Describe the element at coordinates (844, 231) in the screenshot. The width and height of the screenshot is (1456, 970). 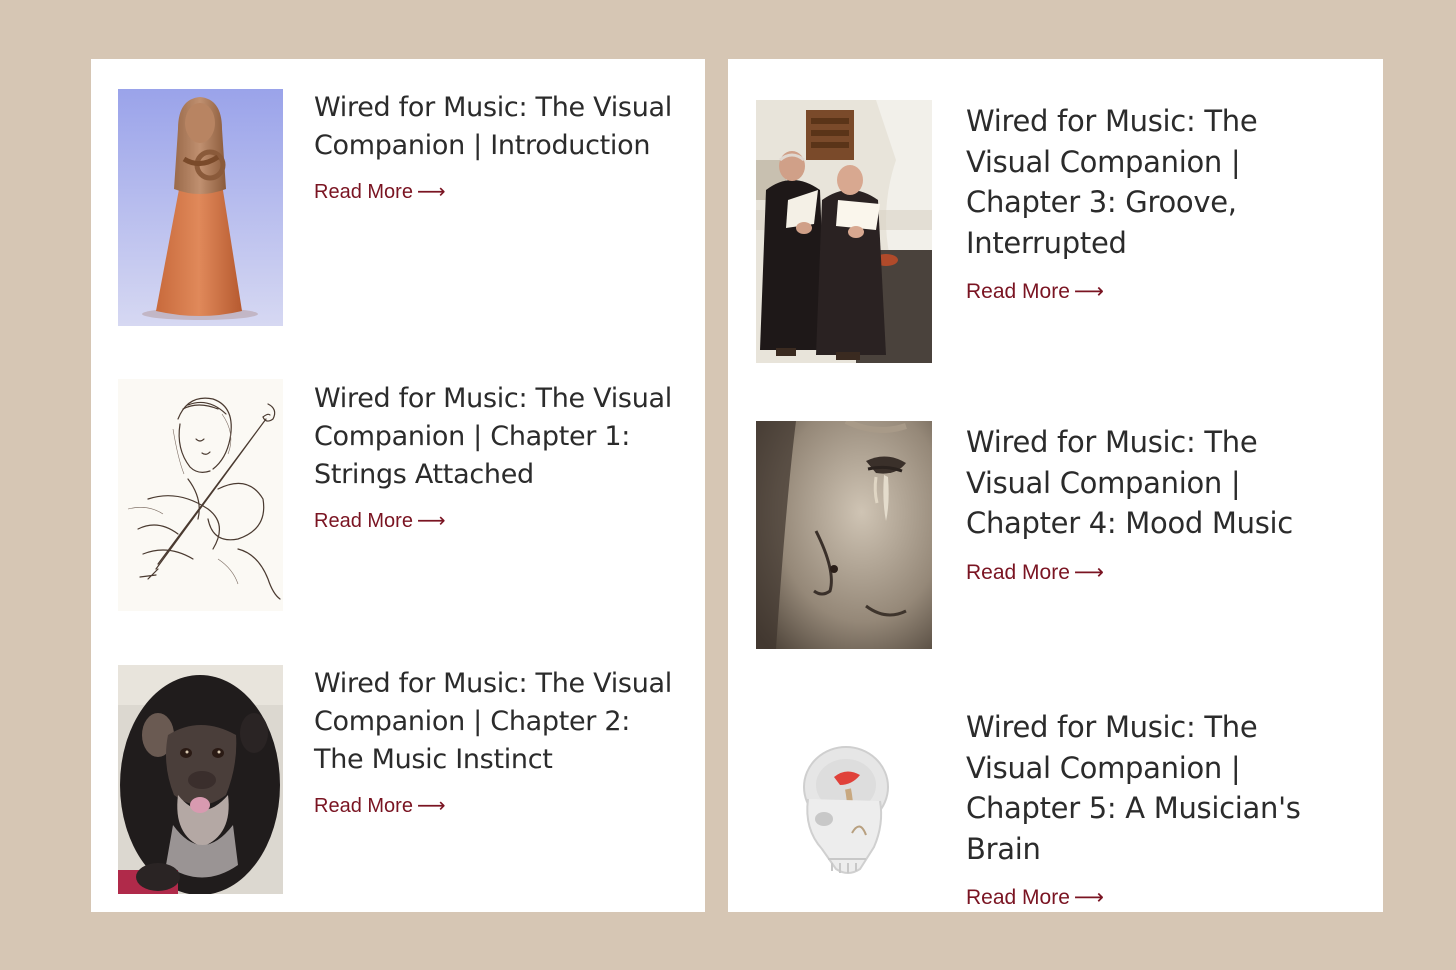
I see `monks-singing-image` at that location.